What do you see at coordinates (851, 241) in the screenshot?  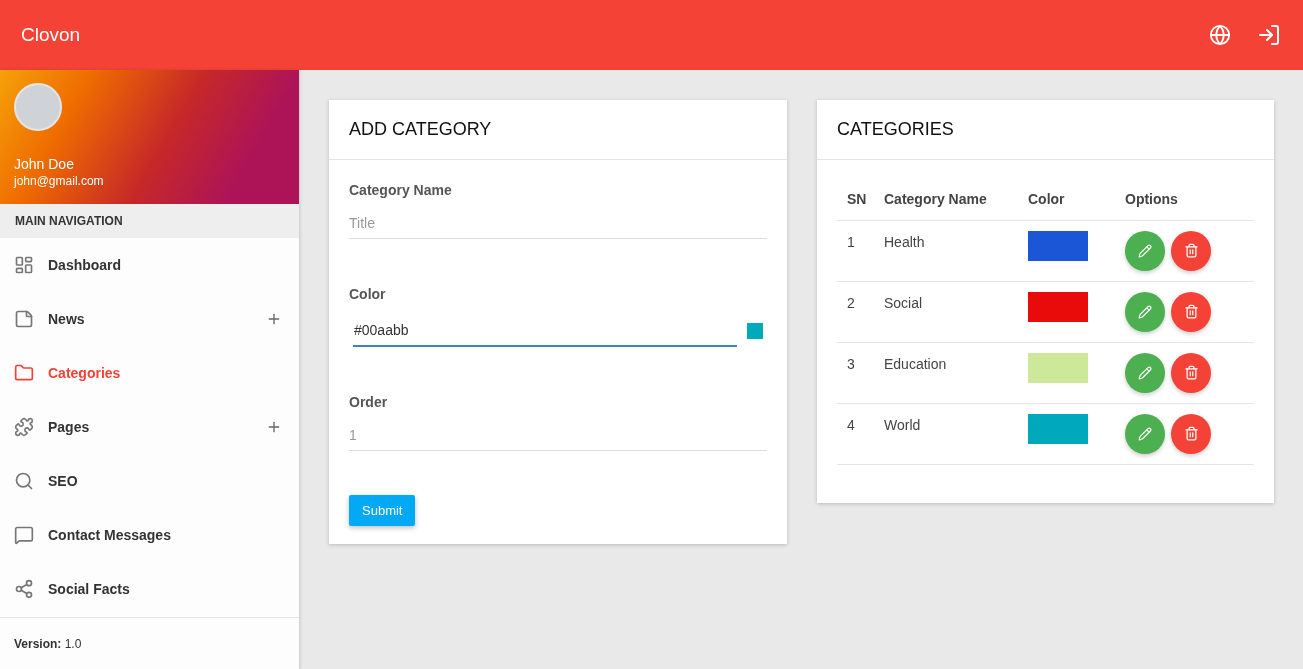 I see `table-cell: 1` at bounding box center [851, 241].